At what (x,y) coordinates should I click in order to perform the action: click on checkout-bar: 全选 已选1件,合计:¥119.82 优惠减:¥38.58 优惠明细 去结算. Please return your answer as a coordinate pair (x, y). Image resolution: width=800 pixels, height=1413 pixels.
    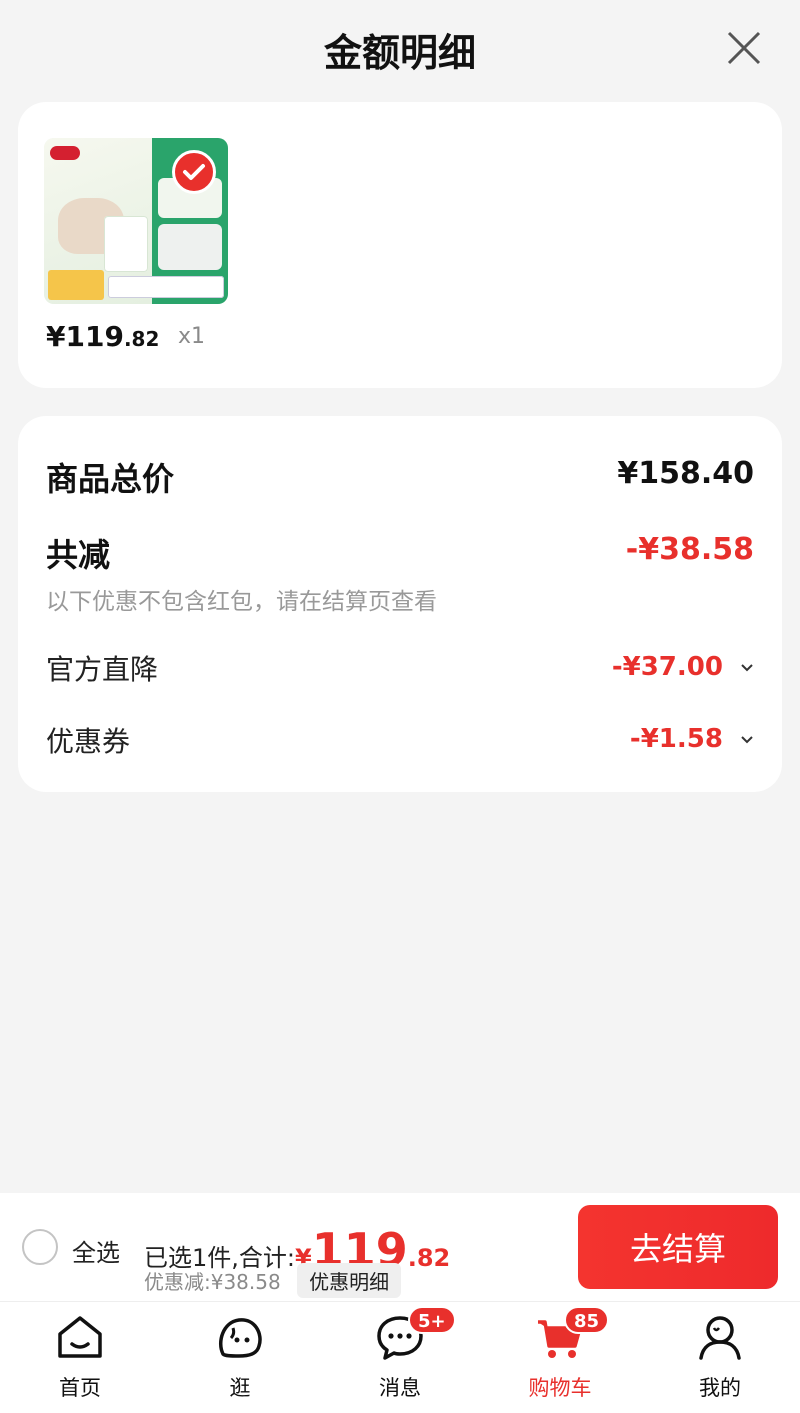
    Looking at the image, I should click on (400, 1247).